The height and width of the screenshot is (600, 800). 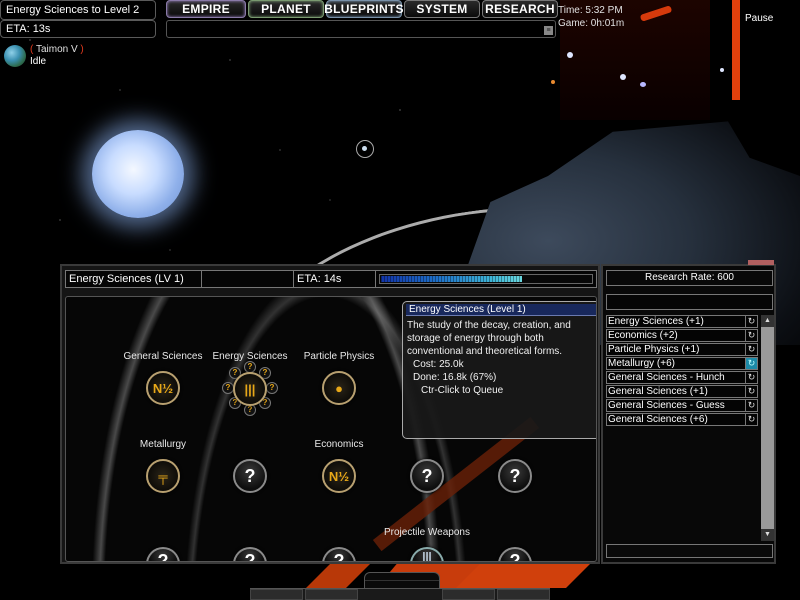 What do you see at coordinates (501, 310) in the screenshot?
I see `tooltip-title: Energy Sciences (Level 1)` at bounding box center [501, 310].